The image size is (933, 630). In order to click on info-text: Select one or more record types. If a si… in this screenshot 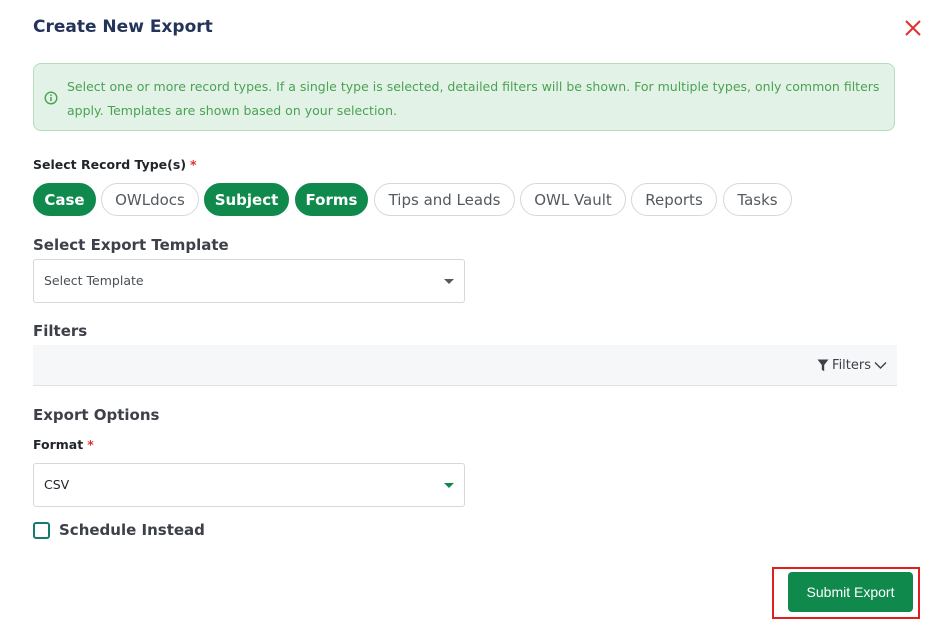, I will do `click(473, 98)`.